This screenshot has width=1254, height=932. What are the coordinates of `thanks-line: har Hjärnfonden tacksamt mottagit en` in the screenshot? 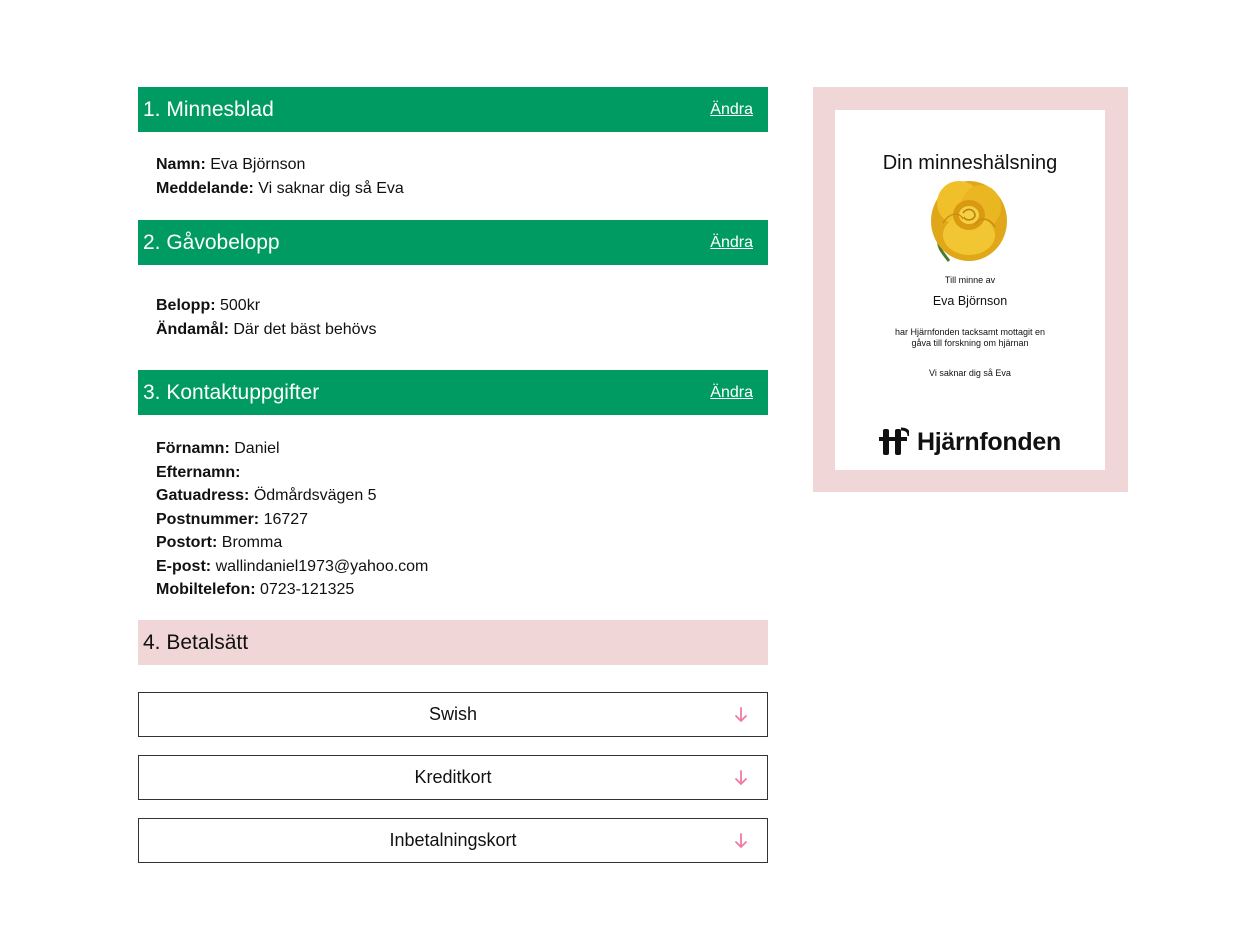 It's located at (970, 332).